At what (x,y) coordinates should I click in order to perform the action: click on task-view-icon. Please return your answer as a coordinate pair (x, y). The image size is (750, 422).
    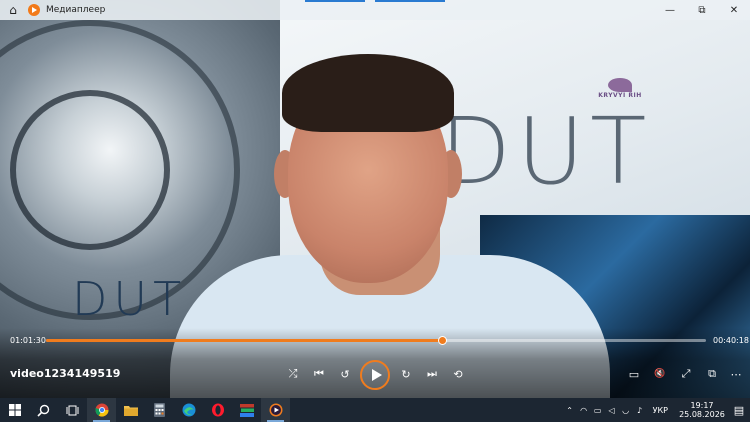
    Looking at the image, I should click on (72, 410).